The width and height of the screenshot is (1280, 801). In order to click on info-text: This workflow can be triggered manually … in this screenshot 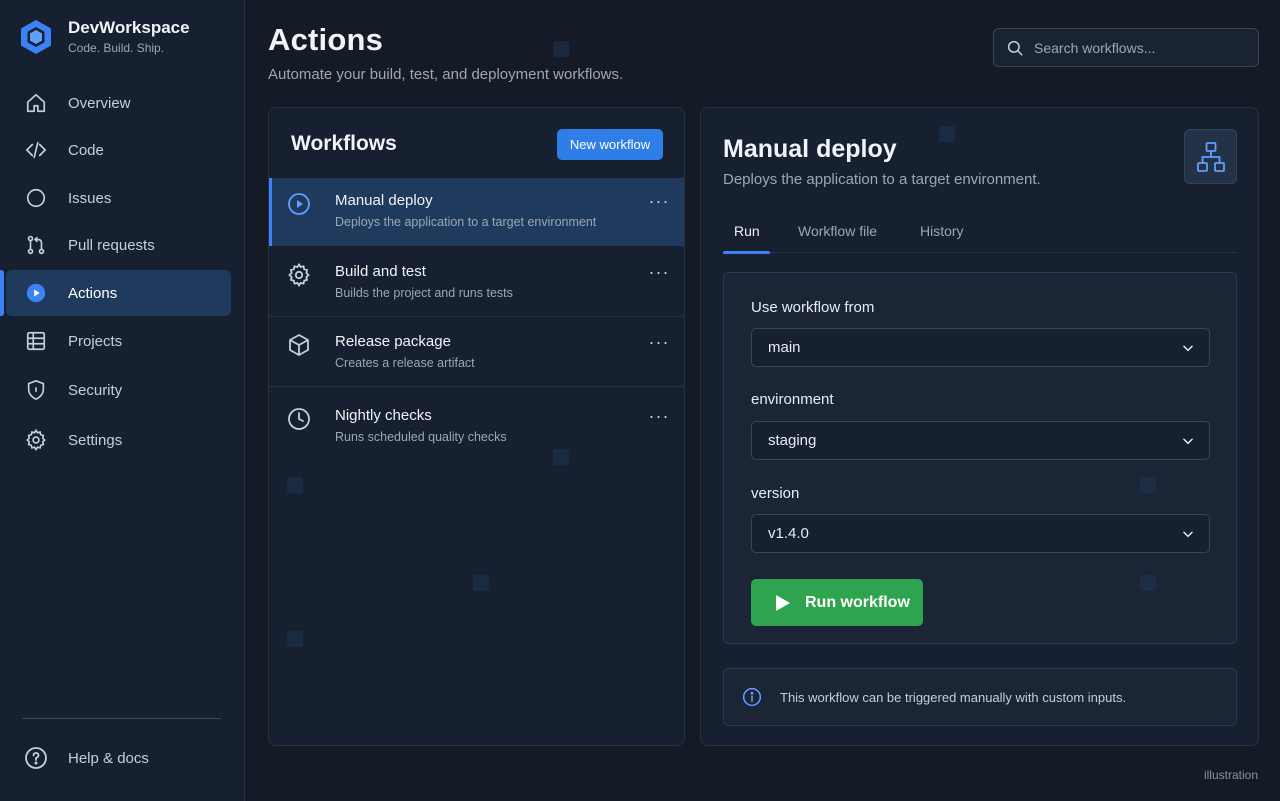, I will do `click(953, 697)`.